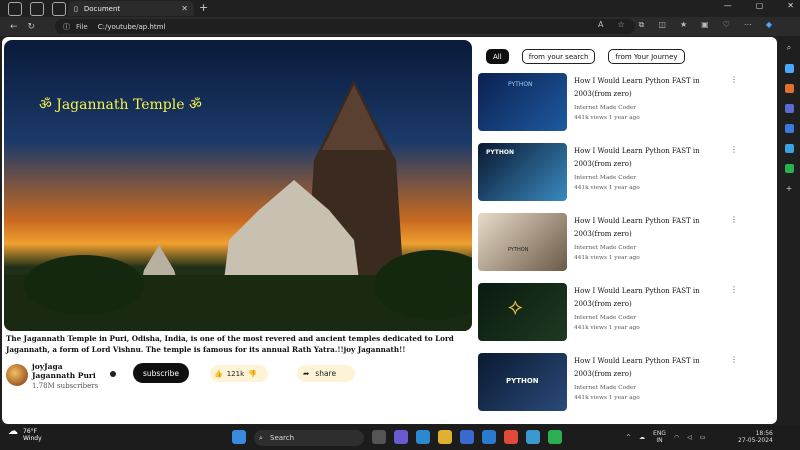 The height and width of the screenshot is (450, 800). I want to click on shopping-icon, so click(789, 68).